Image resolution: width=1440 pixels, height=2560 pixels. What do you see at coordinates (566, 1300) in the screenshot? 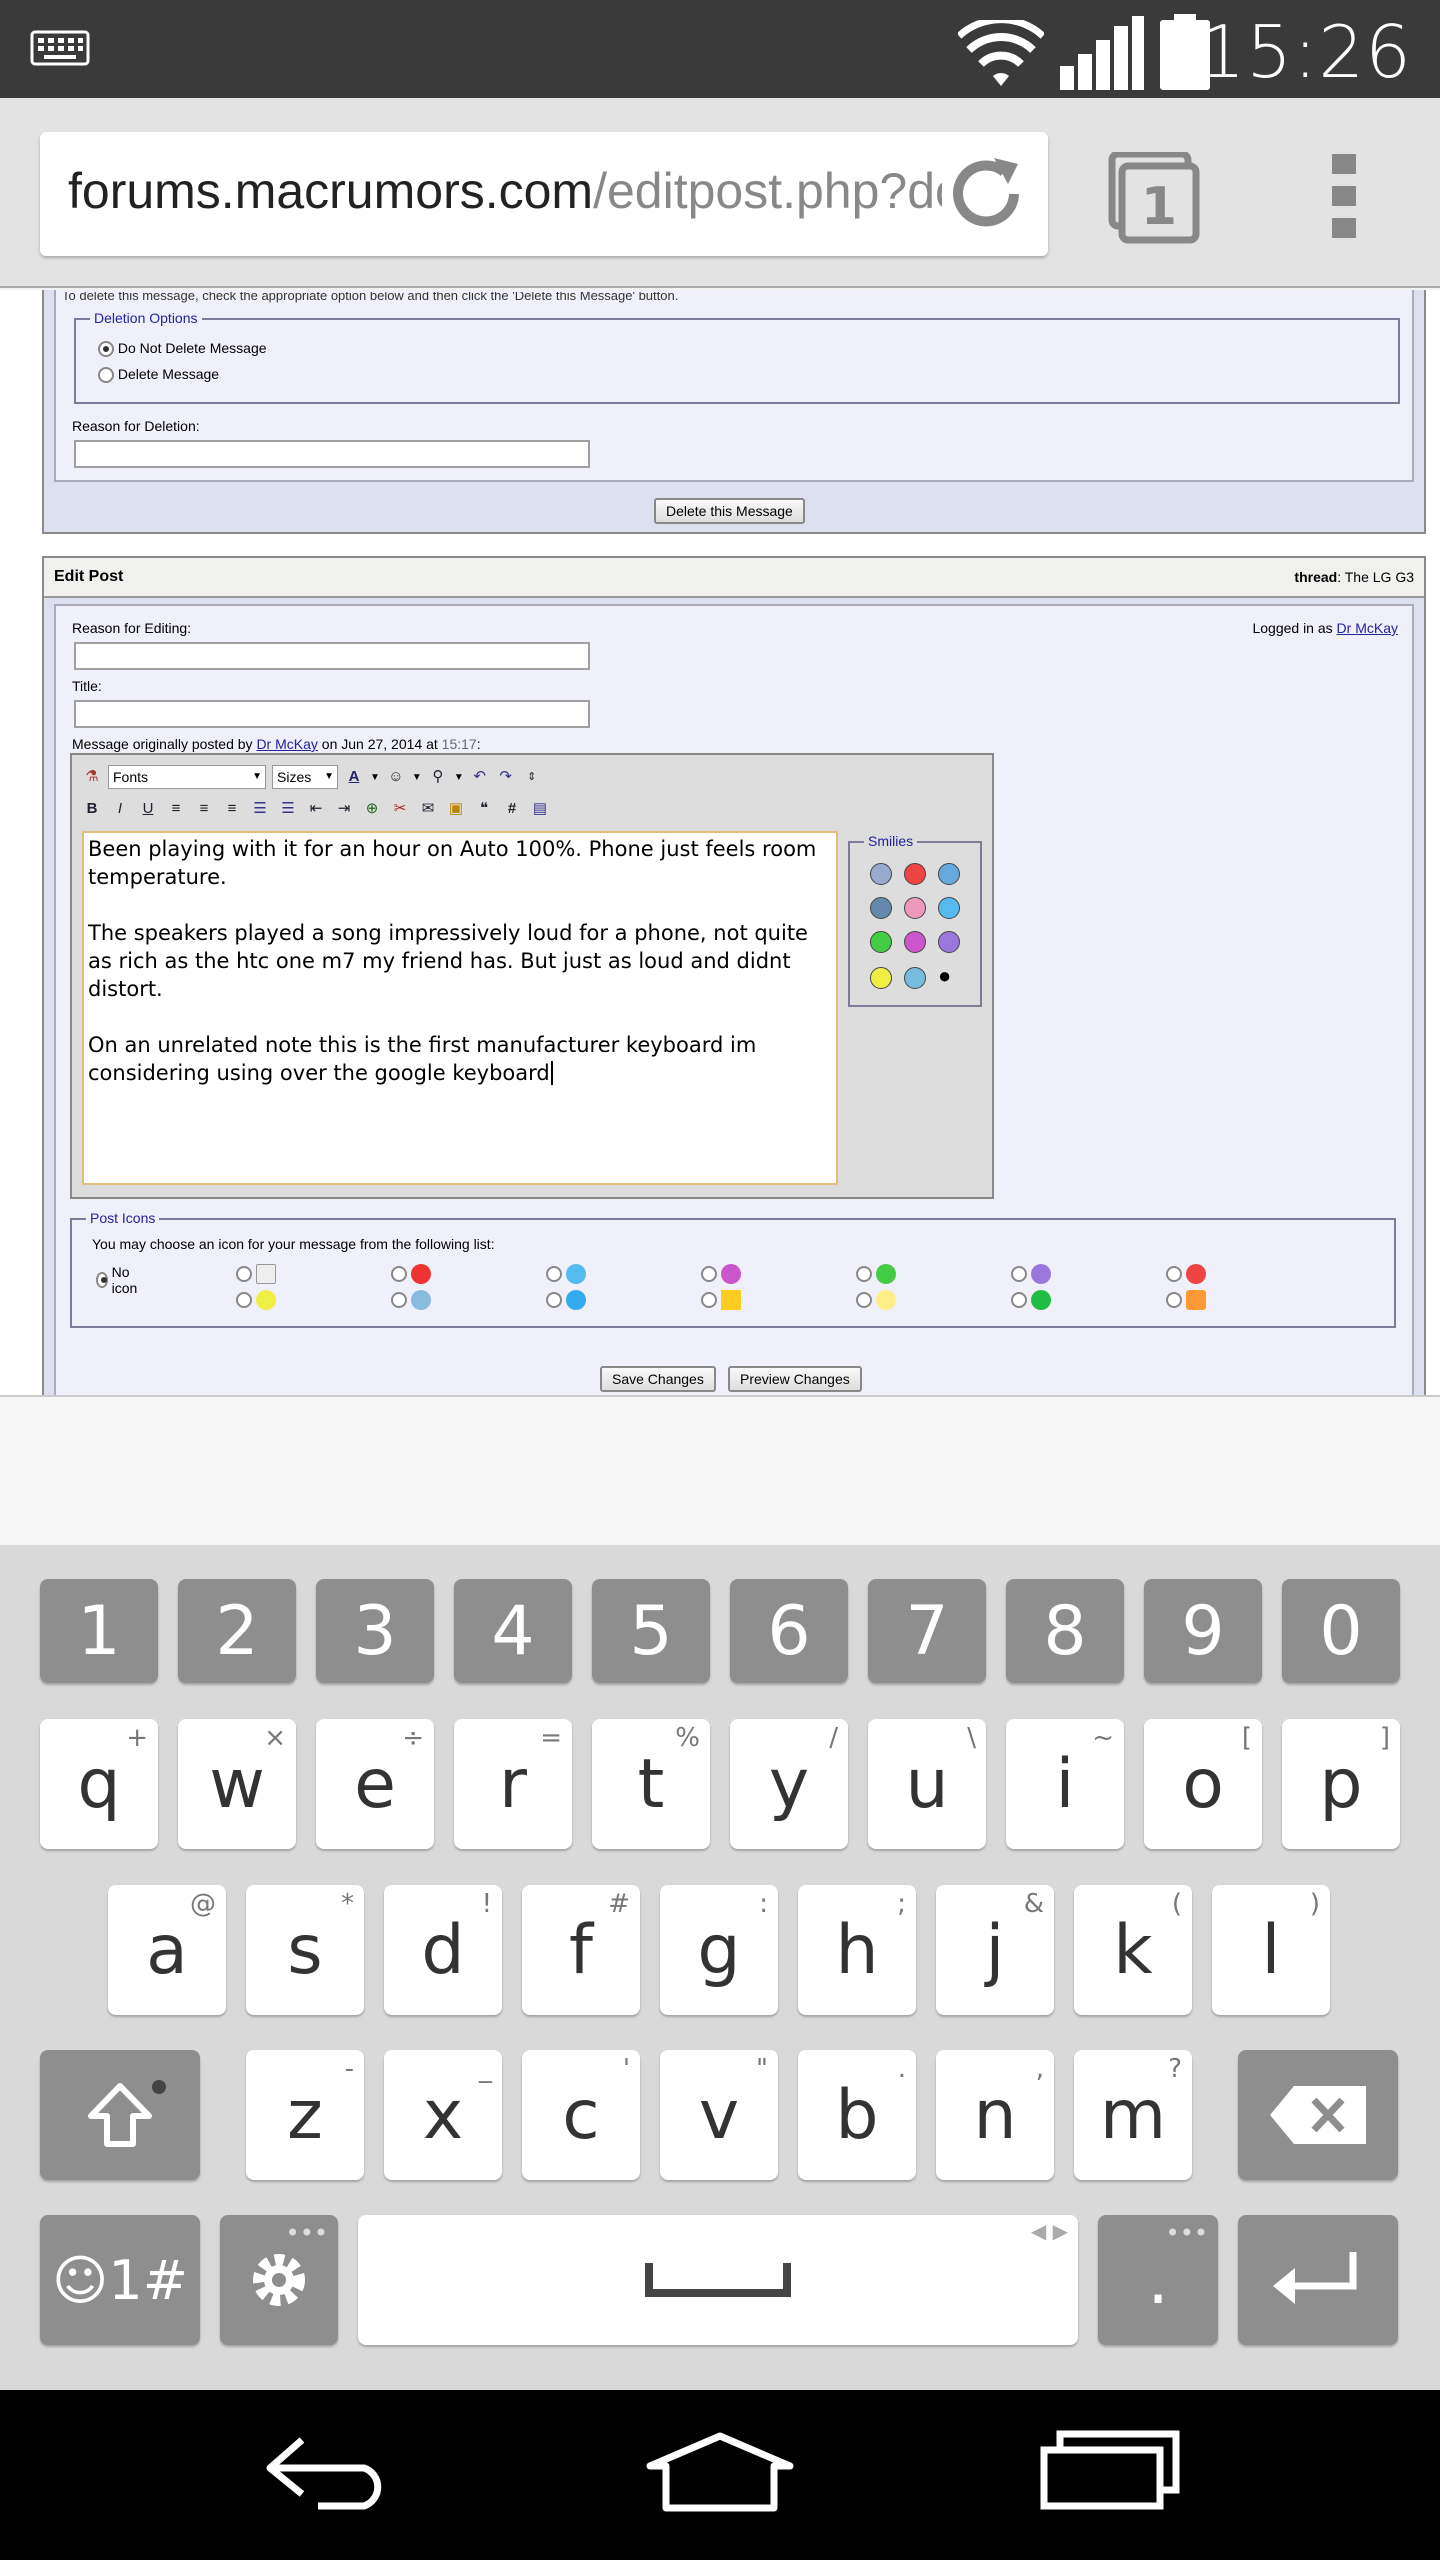
I see `post-icon-question` at bounding box center [566, 1300].